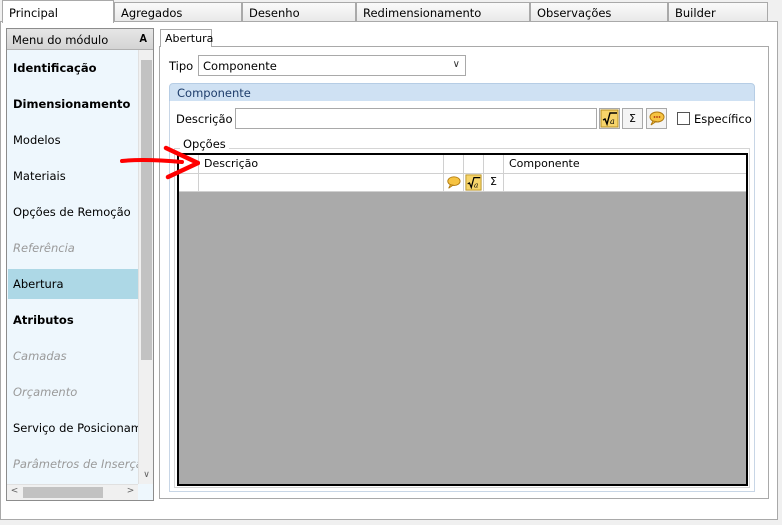 The image size is (782, 525). What do you see at coordinates (75, 464) in the screenshot?
I see `sidebar-item-parametros-insercao: Parâmetros de Inserção` at bounding box center [75, 464].